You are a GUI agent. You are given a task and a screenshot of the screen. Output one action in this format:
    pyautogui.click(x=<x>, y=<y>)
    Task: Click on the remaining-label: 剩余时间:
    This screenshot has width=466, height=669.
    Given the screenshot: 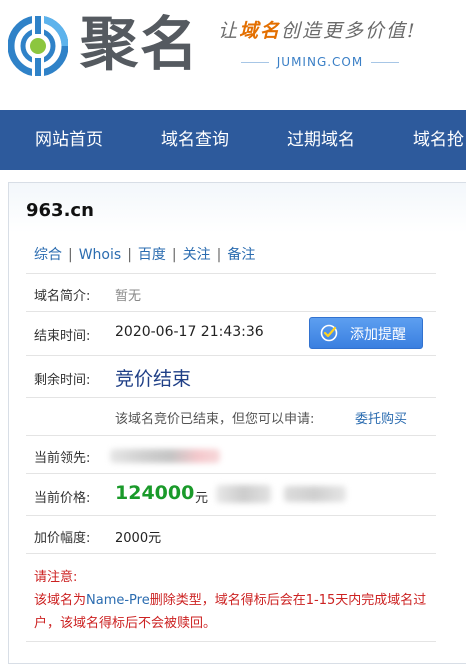 What is the action you would take?
    pyautogui.click(x=62, y=380)
    